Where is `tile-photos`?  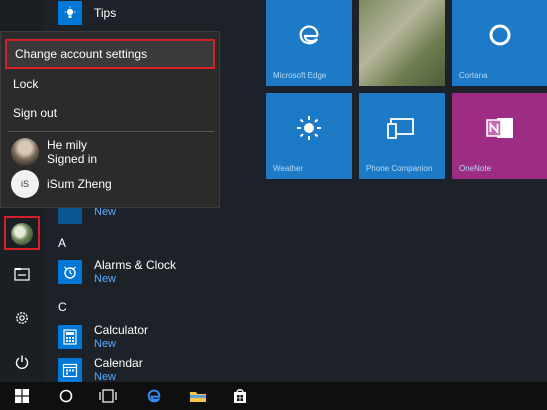
tile-photos is located at coordinates (402, 43).